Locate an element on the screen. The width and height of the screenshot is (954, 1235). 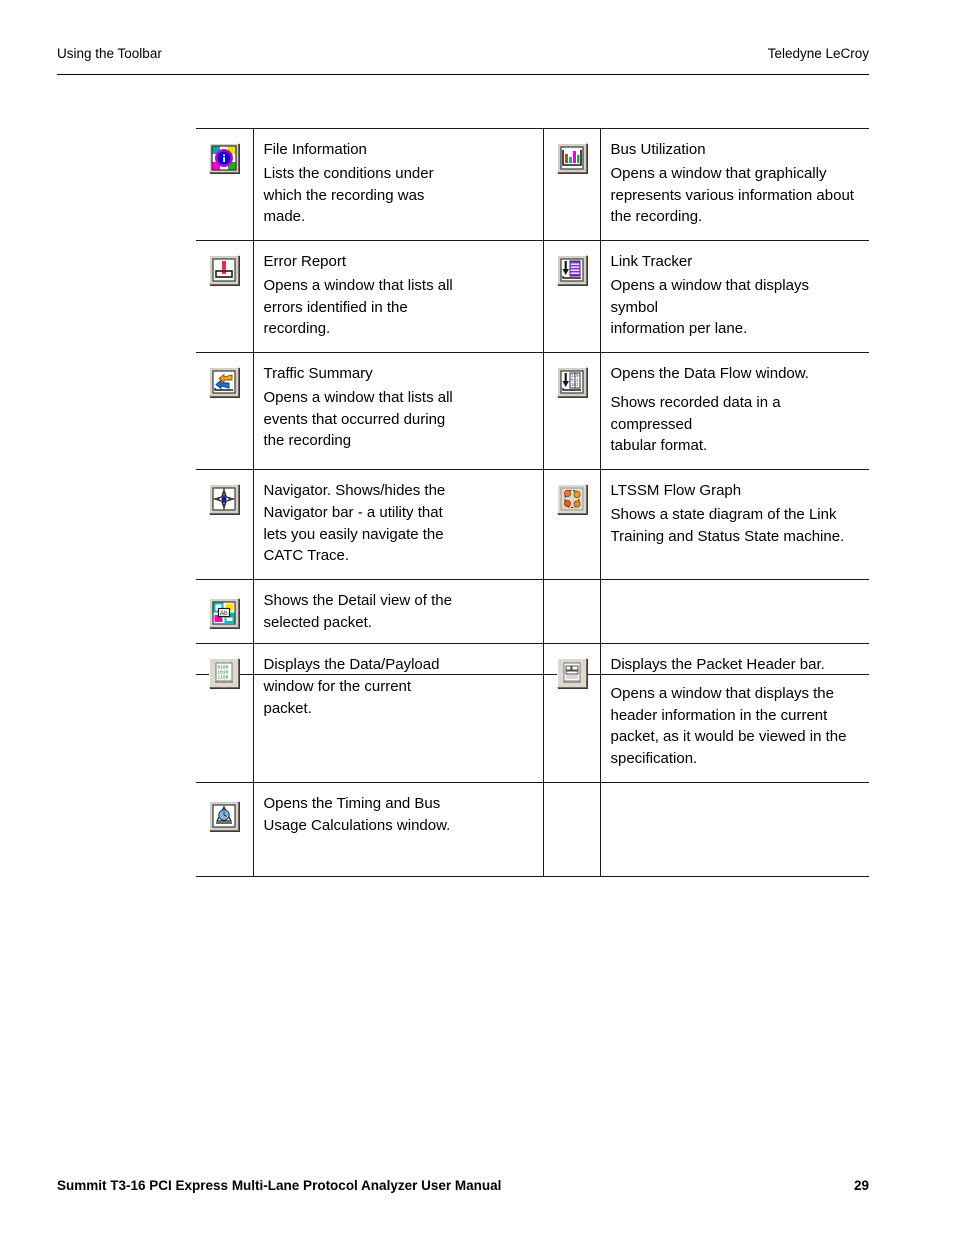
description-line: recording. is located at coordinates (297, 329).